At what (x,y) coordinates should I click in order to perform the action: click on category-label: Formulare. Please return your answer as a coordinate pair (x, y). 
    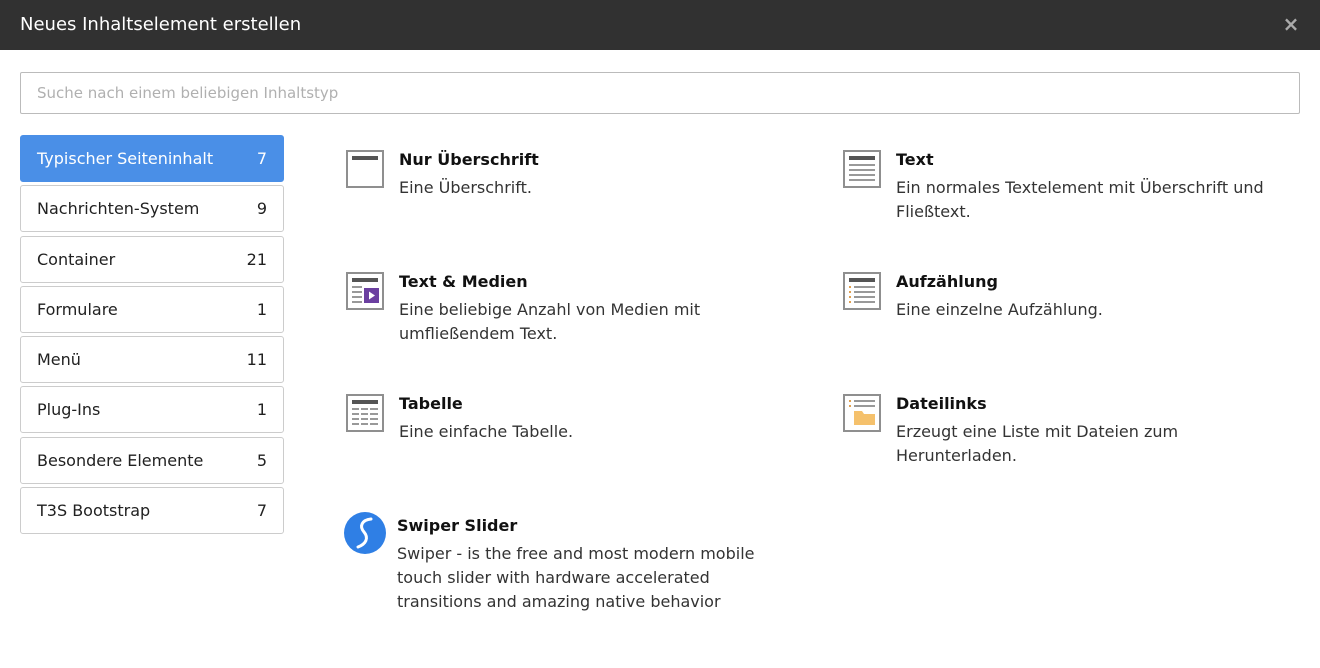
    Looking at the image, I should click on (77, 309).